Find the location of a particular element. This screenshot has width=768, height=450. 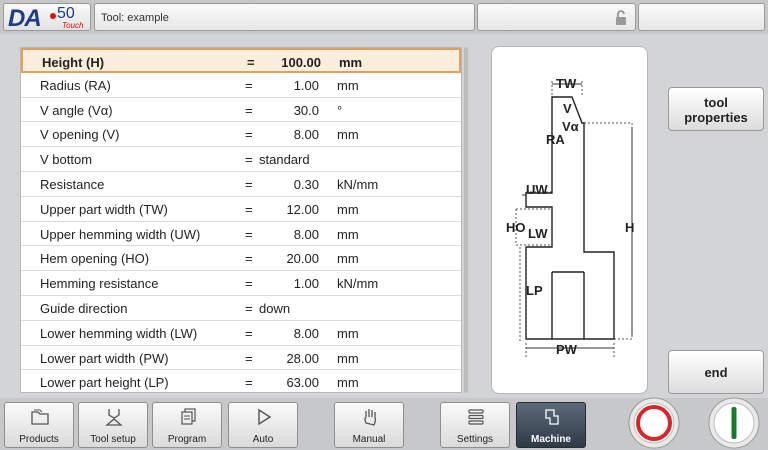

nav-tool-setup-label: Tool setup is located at coordinates (113, 439).